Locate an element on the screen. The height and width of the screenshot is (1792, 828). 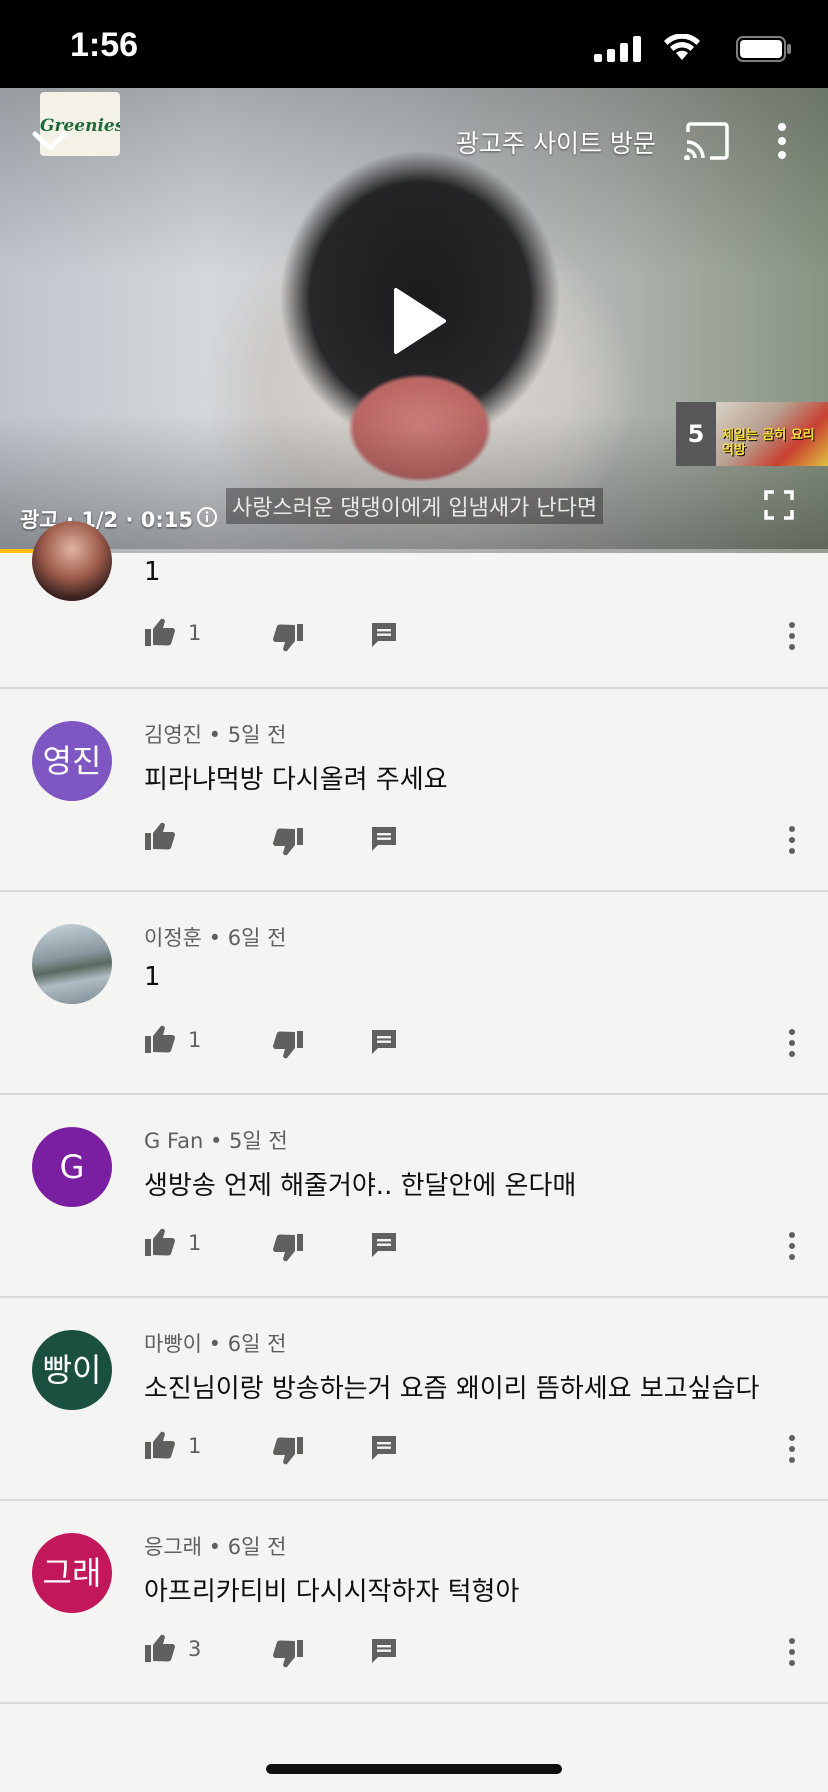
avatar-initials: 빵이 is located at coordinates (72, 1370).